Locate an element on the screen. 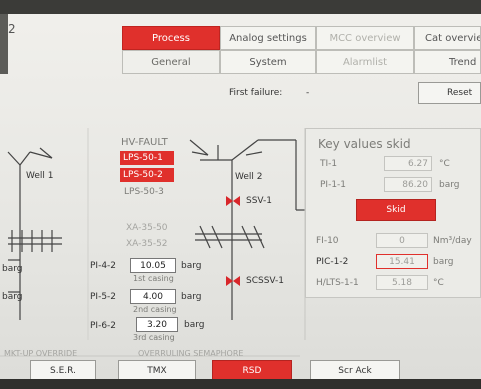 This screenshot has width=481, height=389. pi-5-2-unit: barg is located at coordinates (191, 297).